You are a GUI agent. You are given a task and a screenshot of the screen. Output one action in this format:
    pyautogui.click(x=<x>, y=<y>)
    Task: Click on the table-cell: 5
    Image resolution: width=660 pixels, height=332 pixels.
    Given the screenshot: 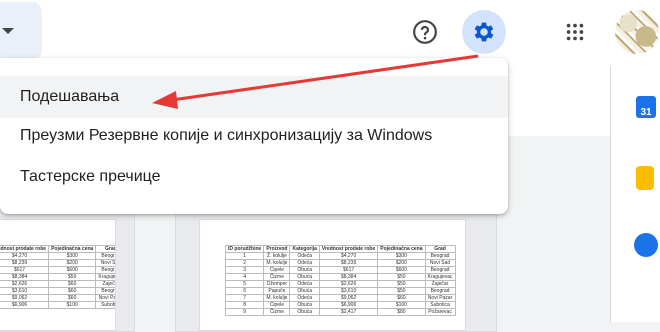 What is the action you would take?
    pyautogui.click(x=244, y=284)
    